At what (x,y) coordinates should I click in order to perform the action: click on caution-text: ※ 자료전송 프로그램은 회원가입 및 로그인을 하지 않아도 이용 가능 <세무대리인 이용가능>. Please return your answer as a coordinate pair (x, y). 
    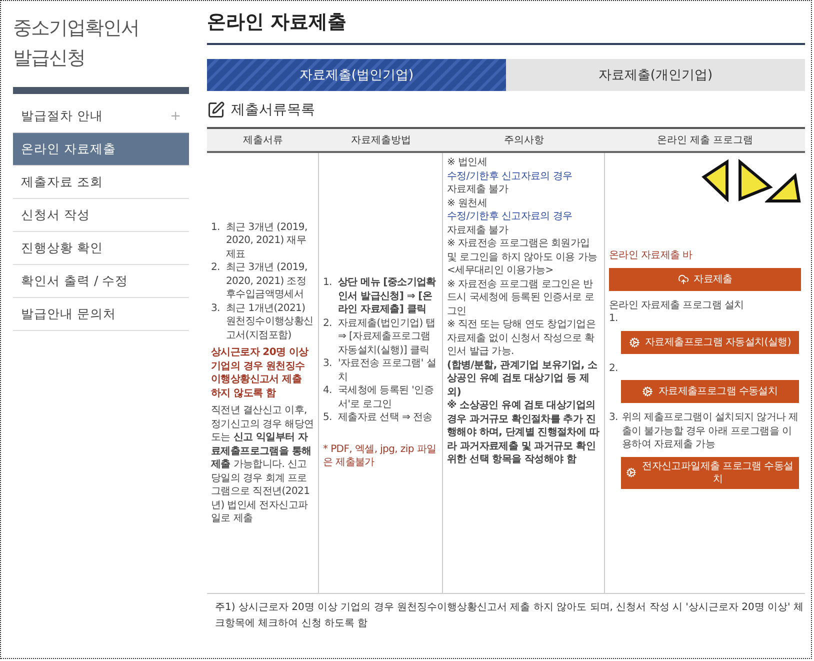
    Looking at the image, I should click on (522, 257).